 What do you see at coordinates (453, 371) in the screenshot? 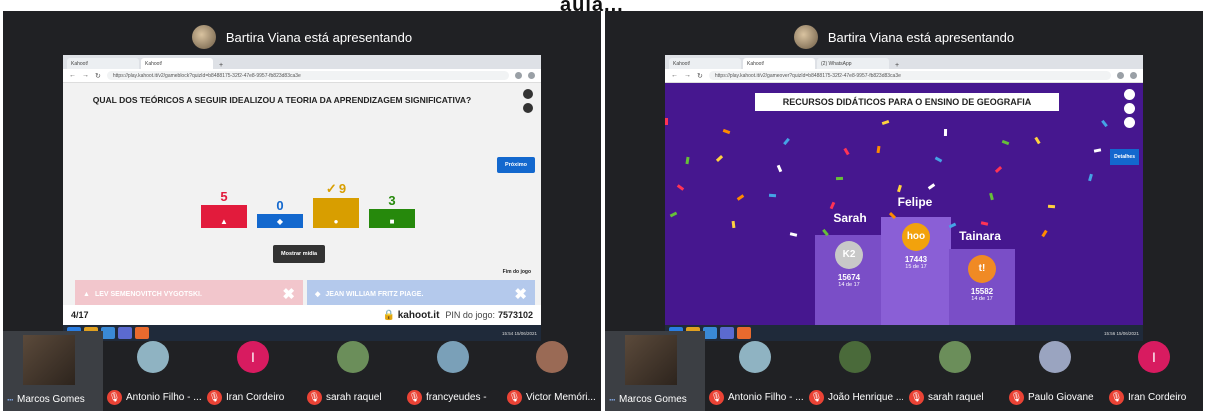
I see `participant-tile: 🎙 francyeudes -` at bounding box center [453, 371].